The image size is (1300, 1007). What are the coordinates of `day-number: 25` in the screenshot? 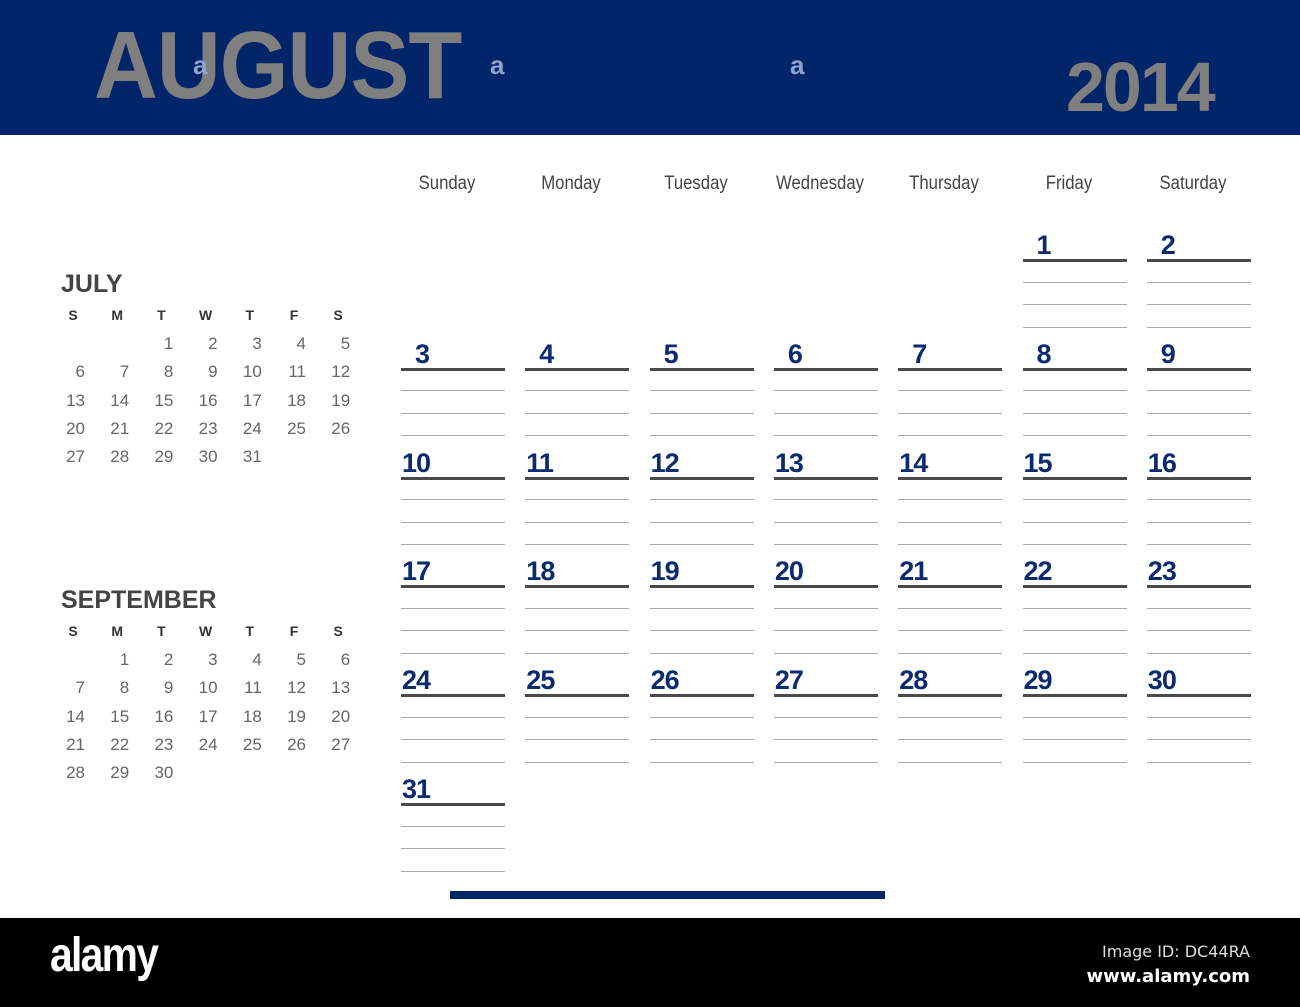 It's located at (540, 680).